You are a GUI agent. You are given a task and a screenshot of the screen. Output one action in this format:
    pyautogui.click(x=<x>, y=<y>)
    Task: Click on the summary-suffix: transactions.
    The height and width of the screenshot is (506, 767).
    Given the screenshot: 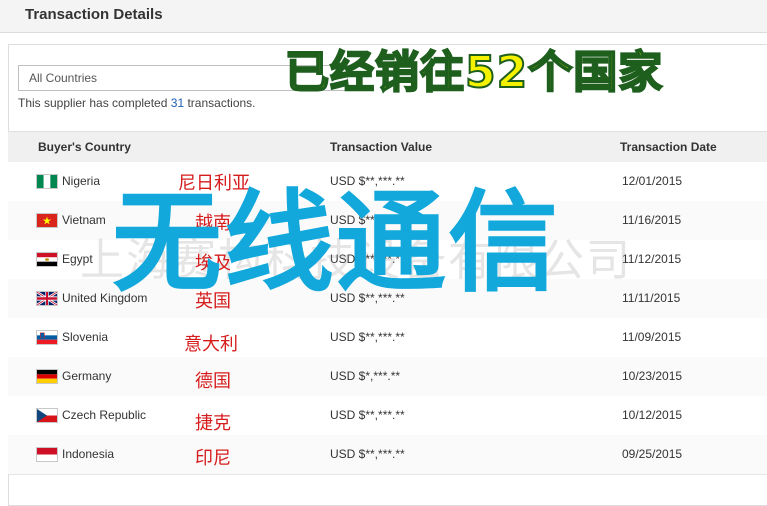 What is the action you would take?
    pyautogui.click(x=221, y=103)
    